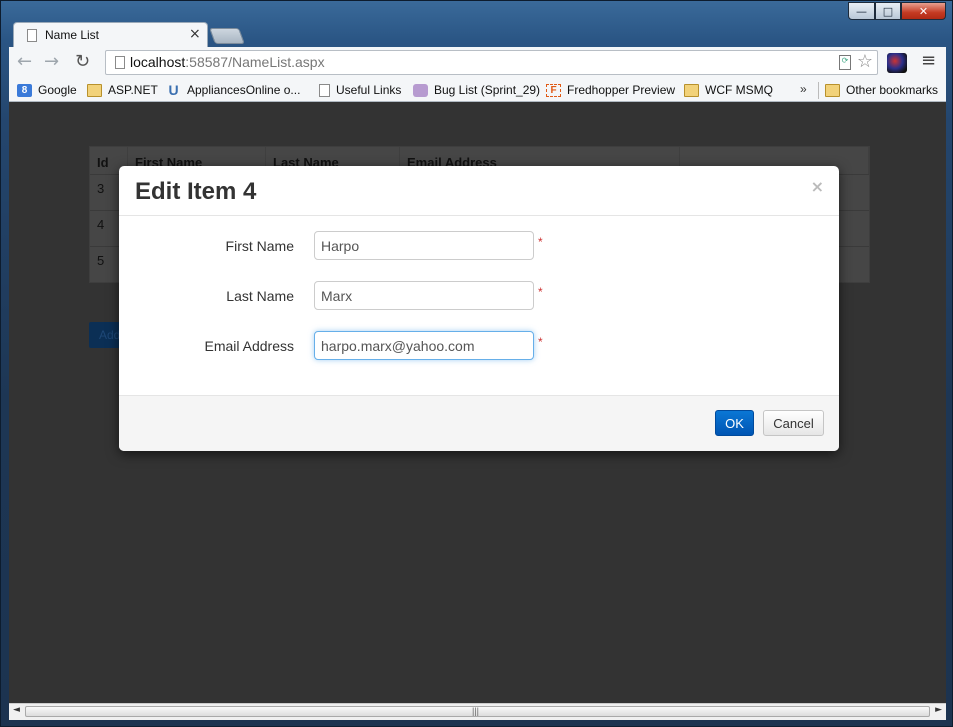 This screenshot has height=727, width=953. Describe the element at coordinates (491, 62) in the screenshot. I see `address-bar: localhost:58587/NameList.aspx ⟳ ☆` at that location.